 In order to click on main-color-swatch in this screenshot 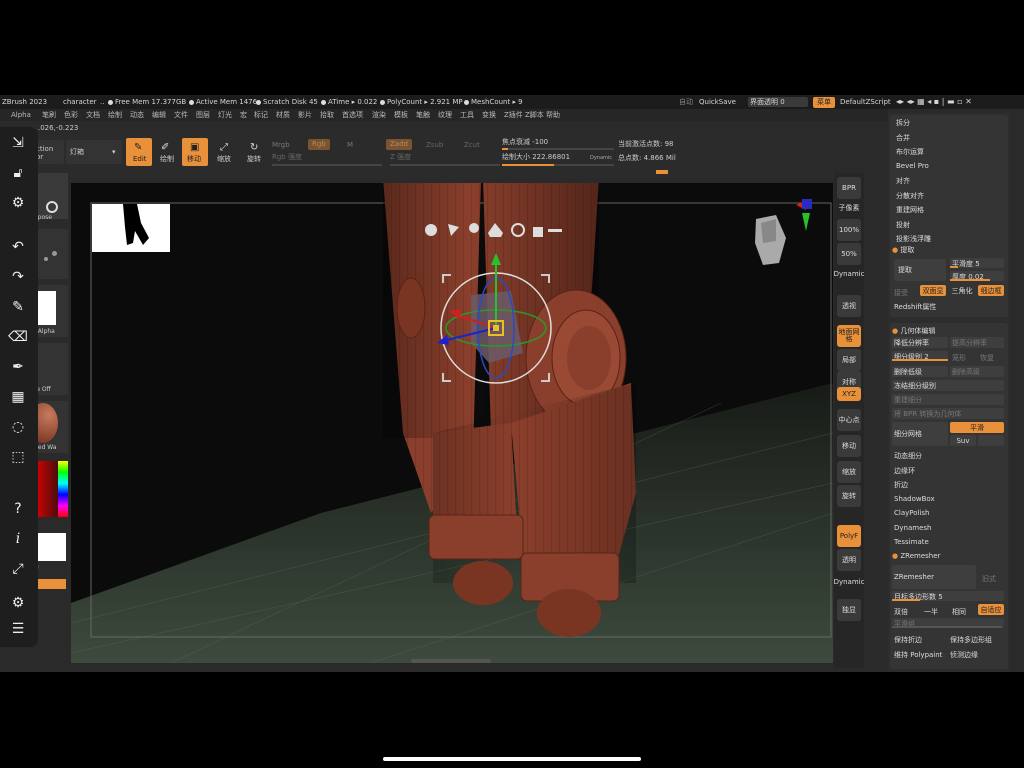, I will do `click(52, 547)`.